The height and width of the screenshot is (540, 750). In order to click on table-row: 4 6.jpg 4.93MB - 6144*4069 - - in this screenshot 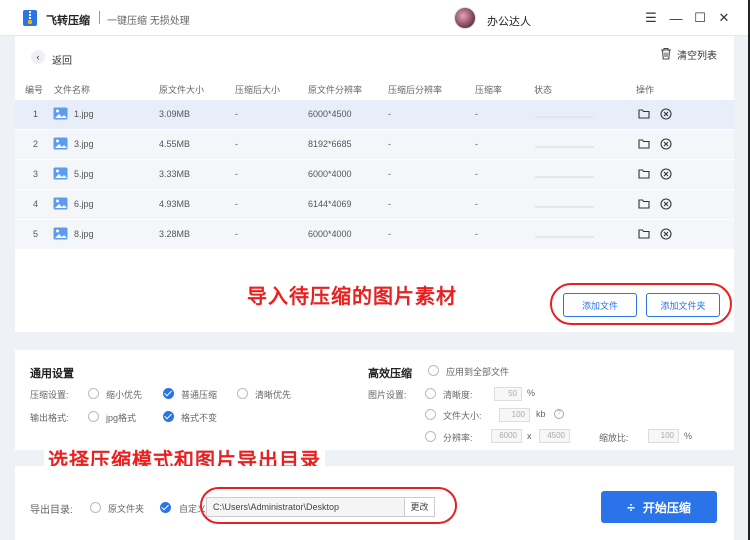, I will do `click(374, 204)`.